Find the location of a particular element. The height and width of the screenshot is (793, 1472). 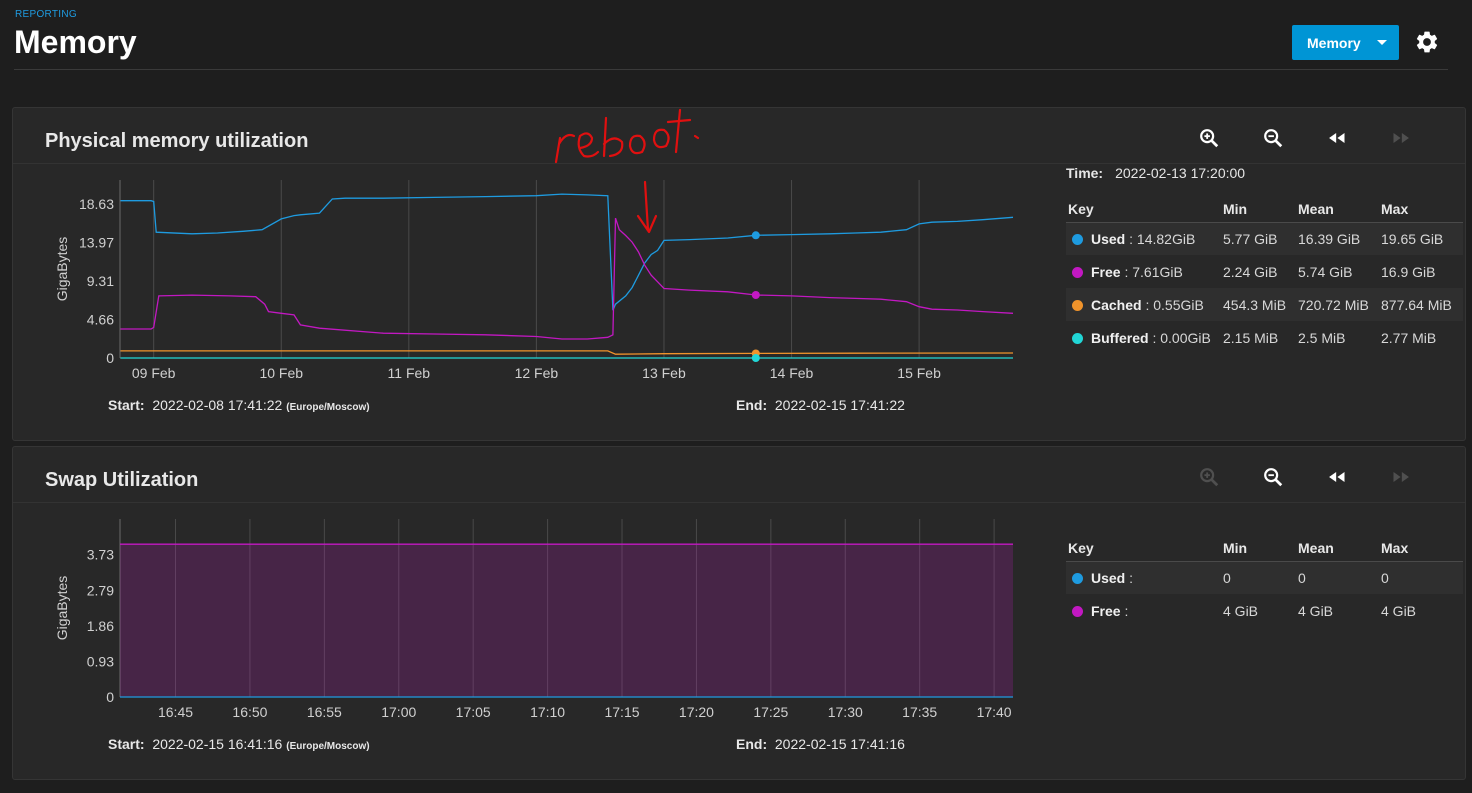

legend-min: 2.24 GiB is located at coordinates (1250, 271).